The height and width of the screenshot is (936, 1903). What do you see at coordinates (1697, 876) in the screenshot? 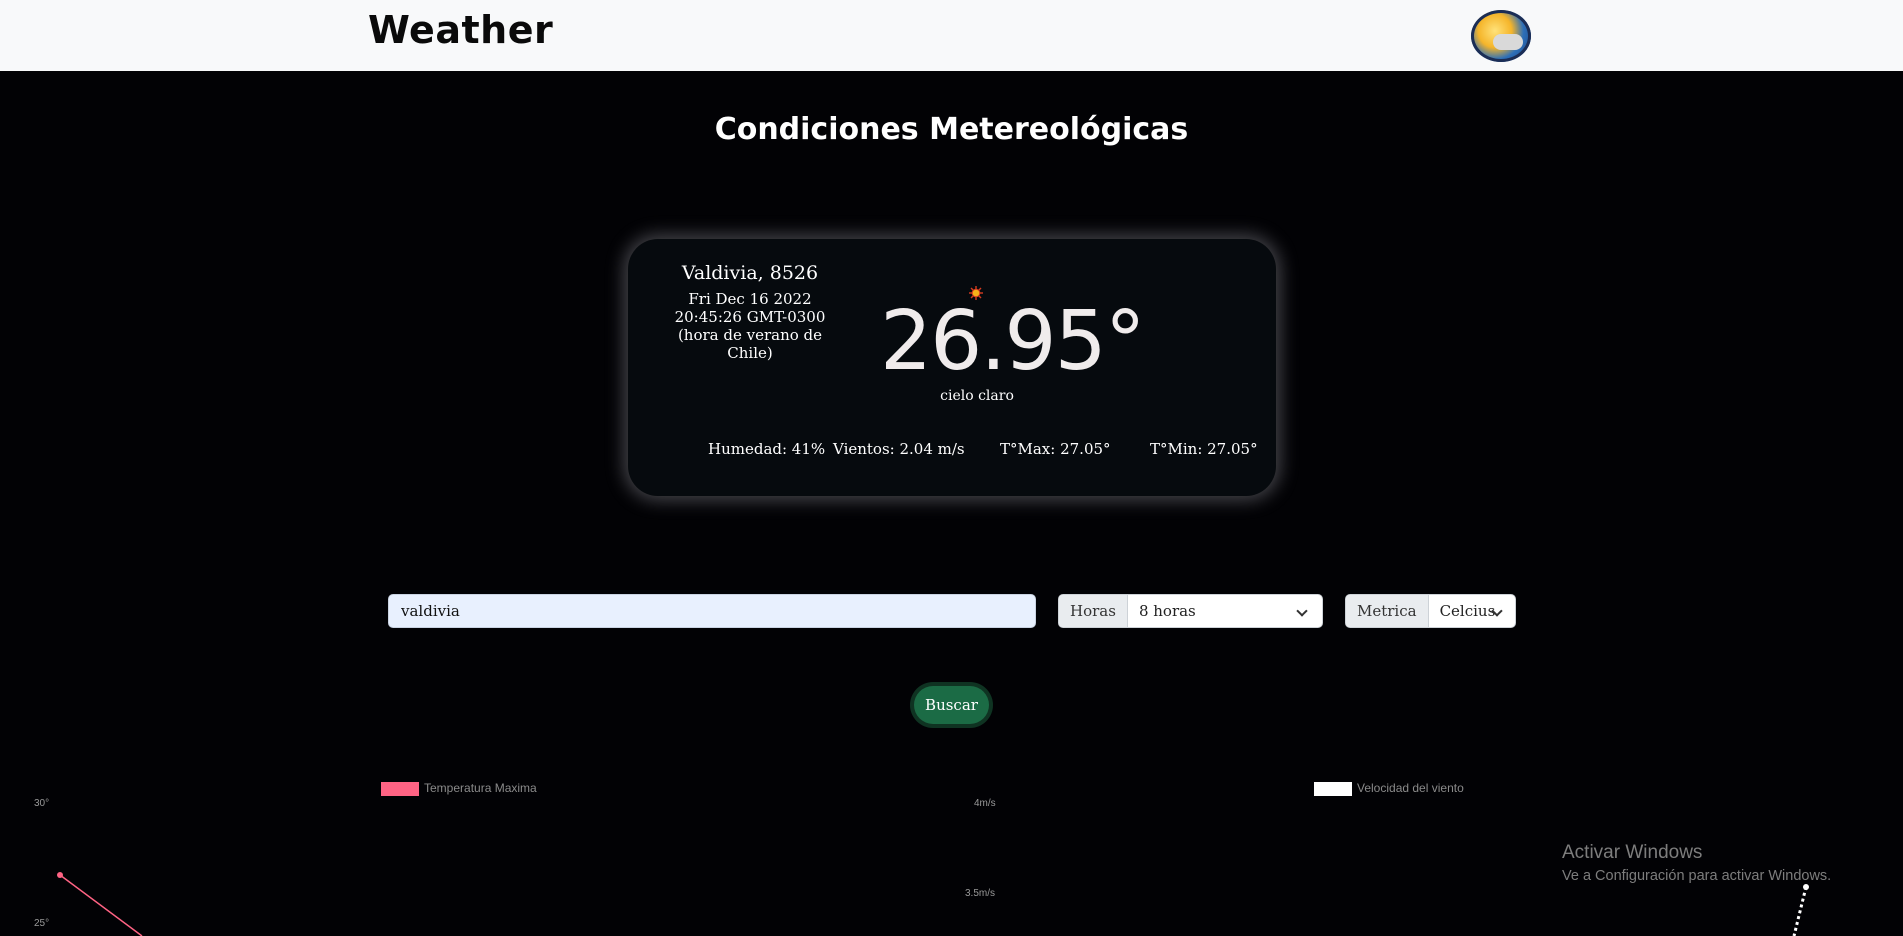
I see `activation-watermark-subtitle: Ve a Configuración para activar Windows.` at bounding box center [1697, 876].